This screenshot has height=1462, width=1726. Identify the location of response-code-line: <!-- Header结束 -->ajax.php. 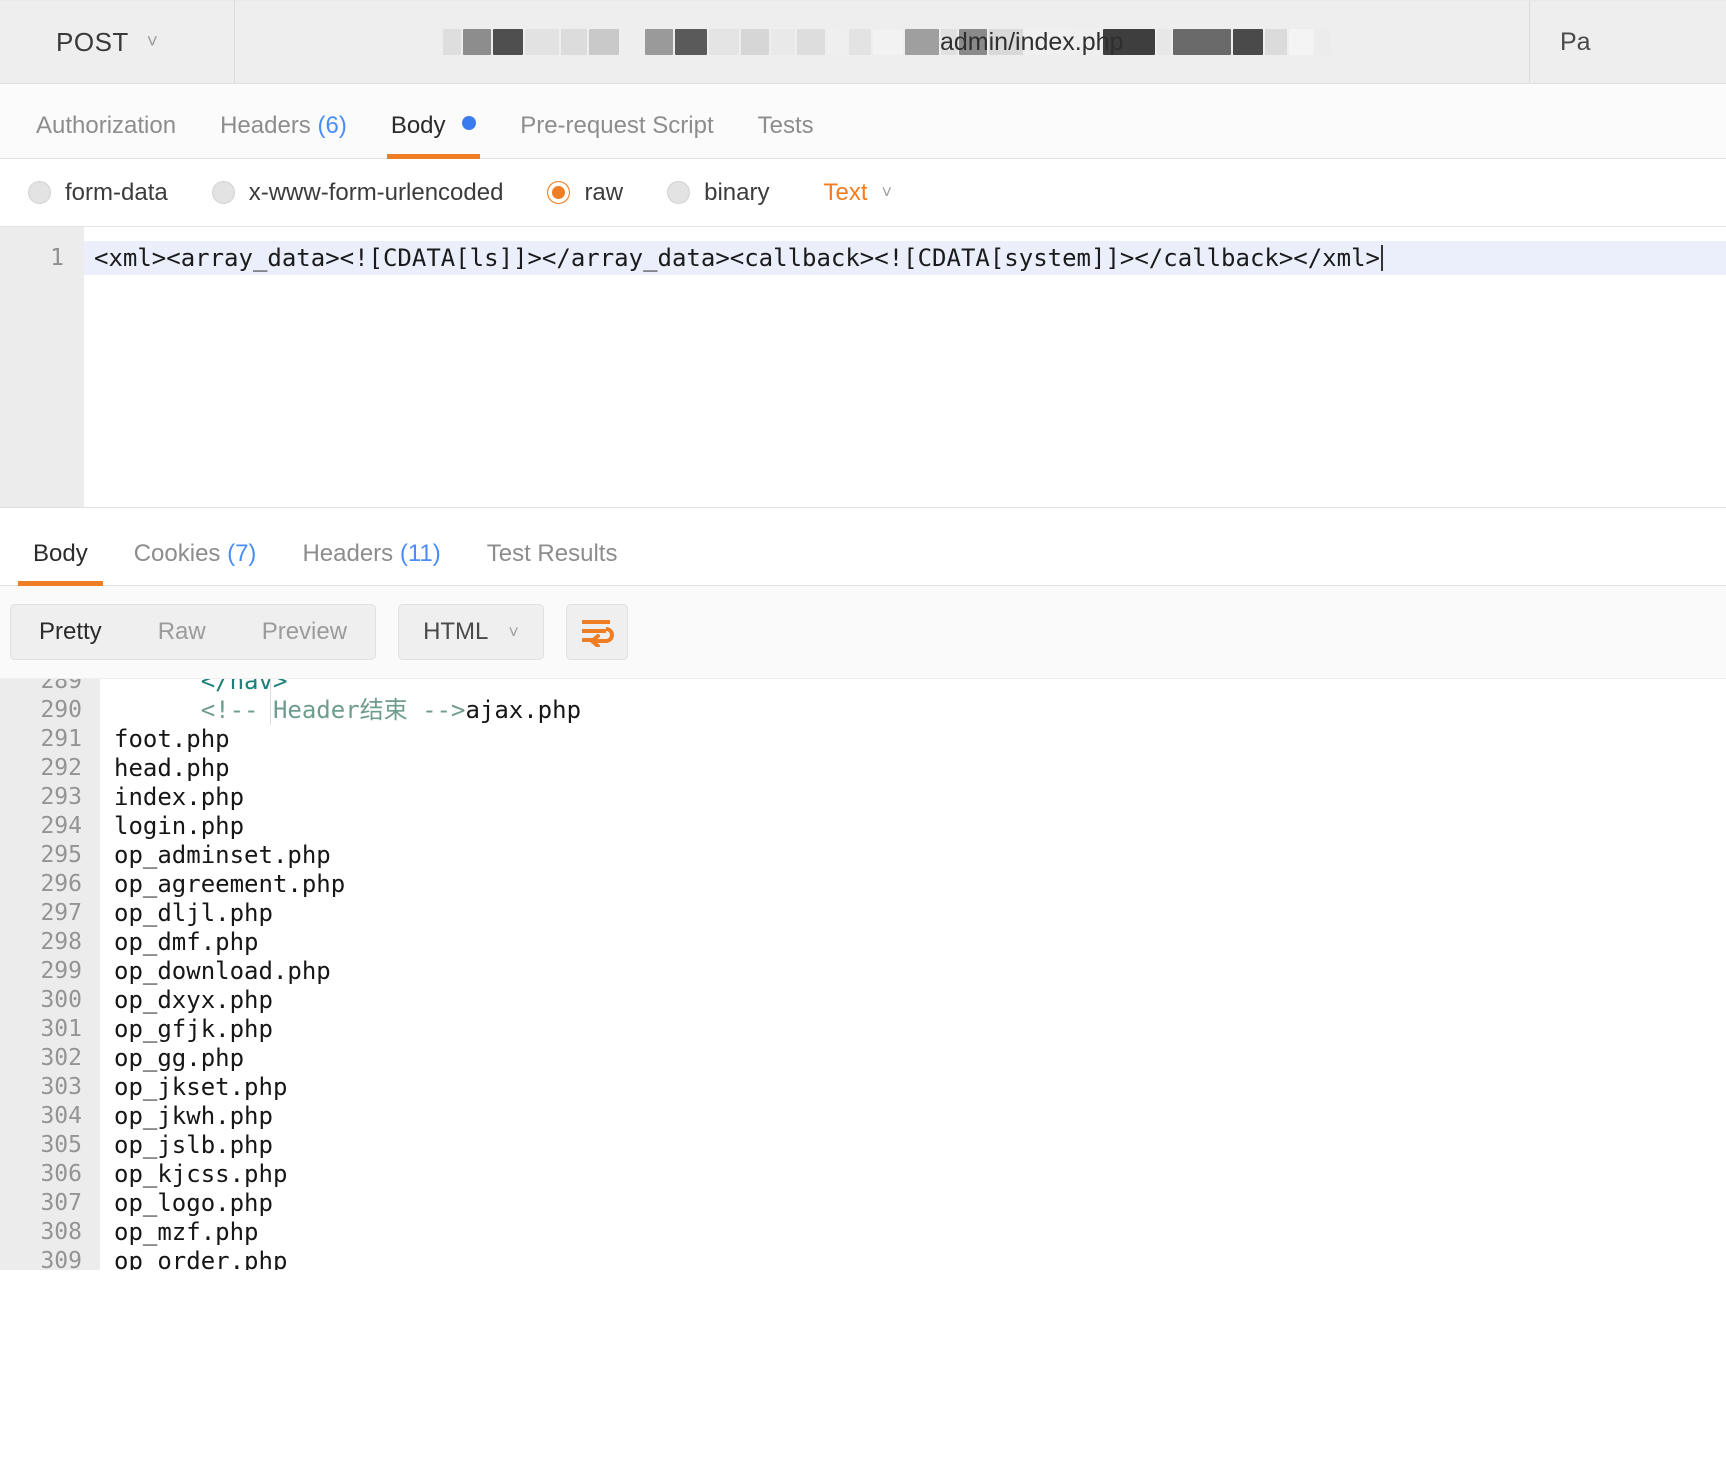
(920, 710).